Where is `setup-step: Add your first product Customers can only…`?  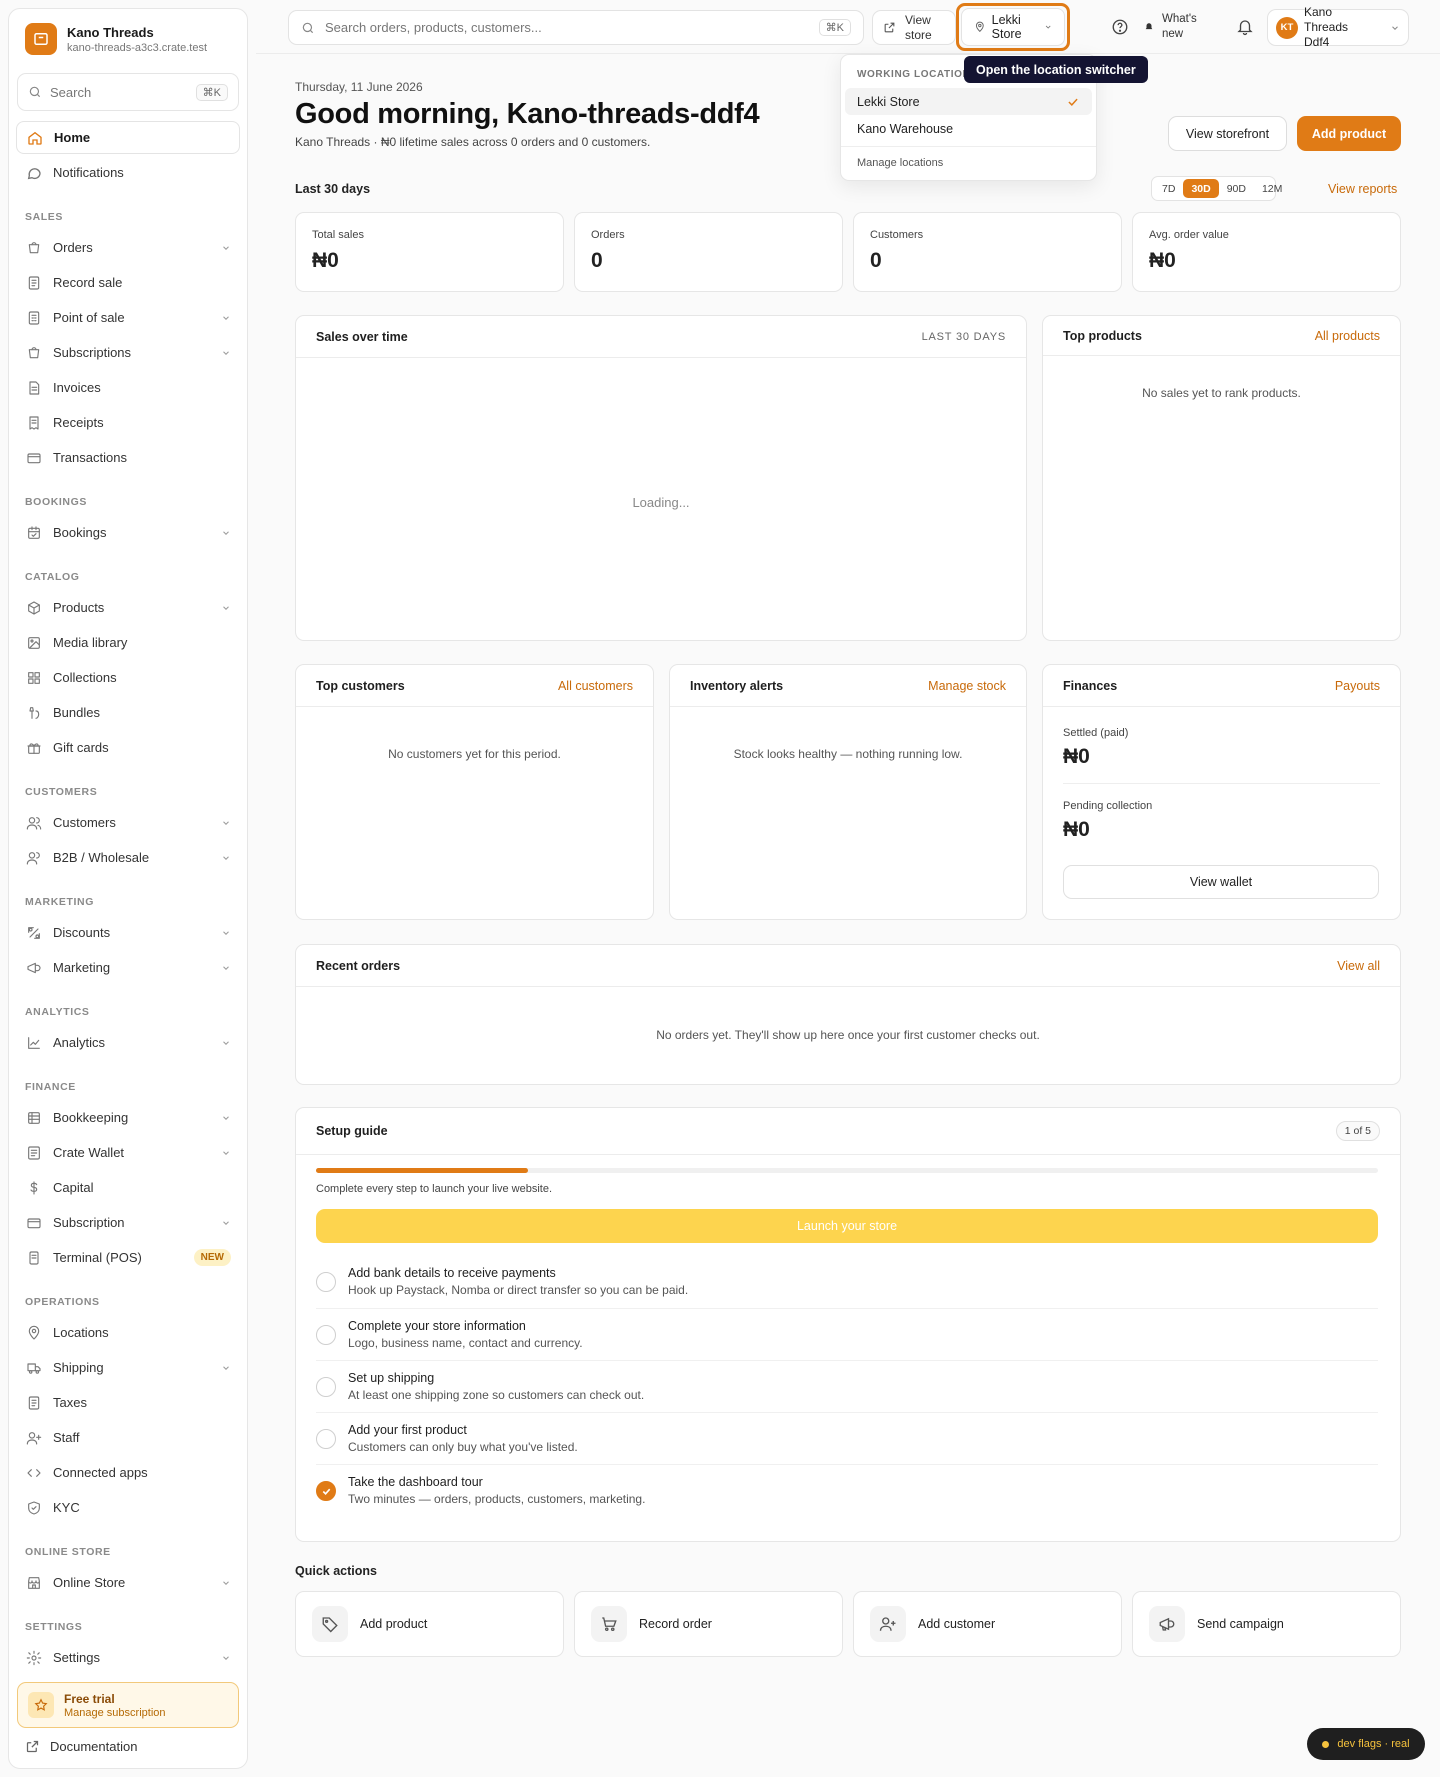 setup-step: Add your first product Customers can only… is located at coordinates (847, 1438).